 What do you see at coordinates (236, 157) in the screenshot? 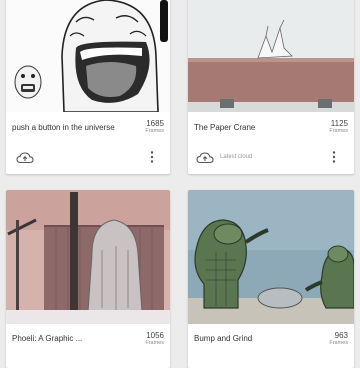
I see `sync-status: Latest cloud` at bounding box center [236, 157].